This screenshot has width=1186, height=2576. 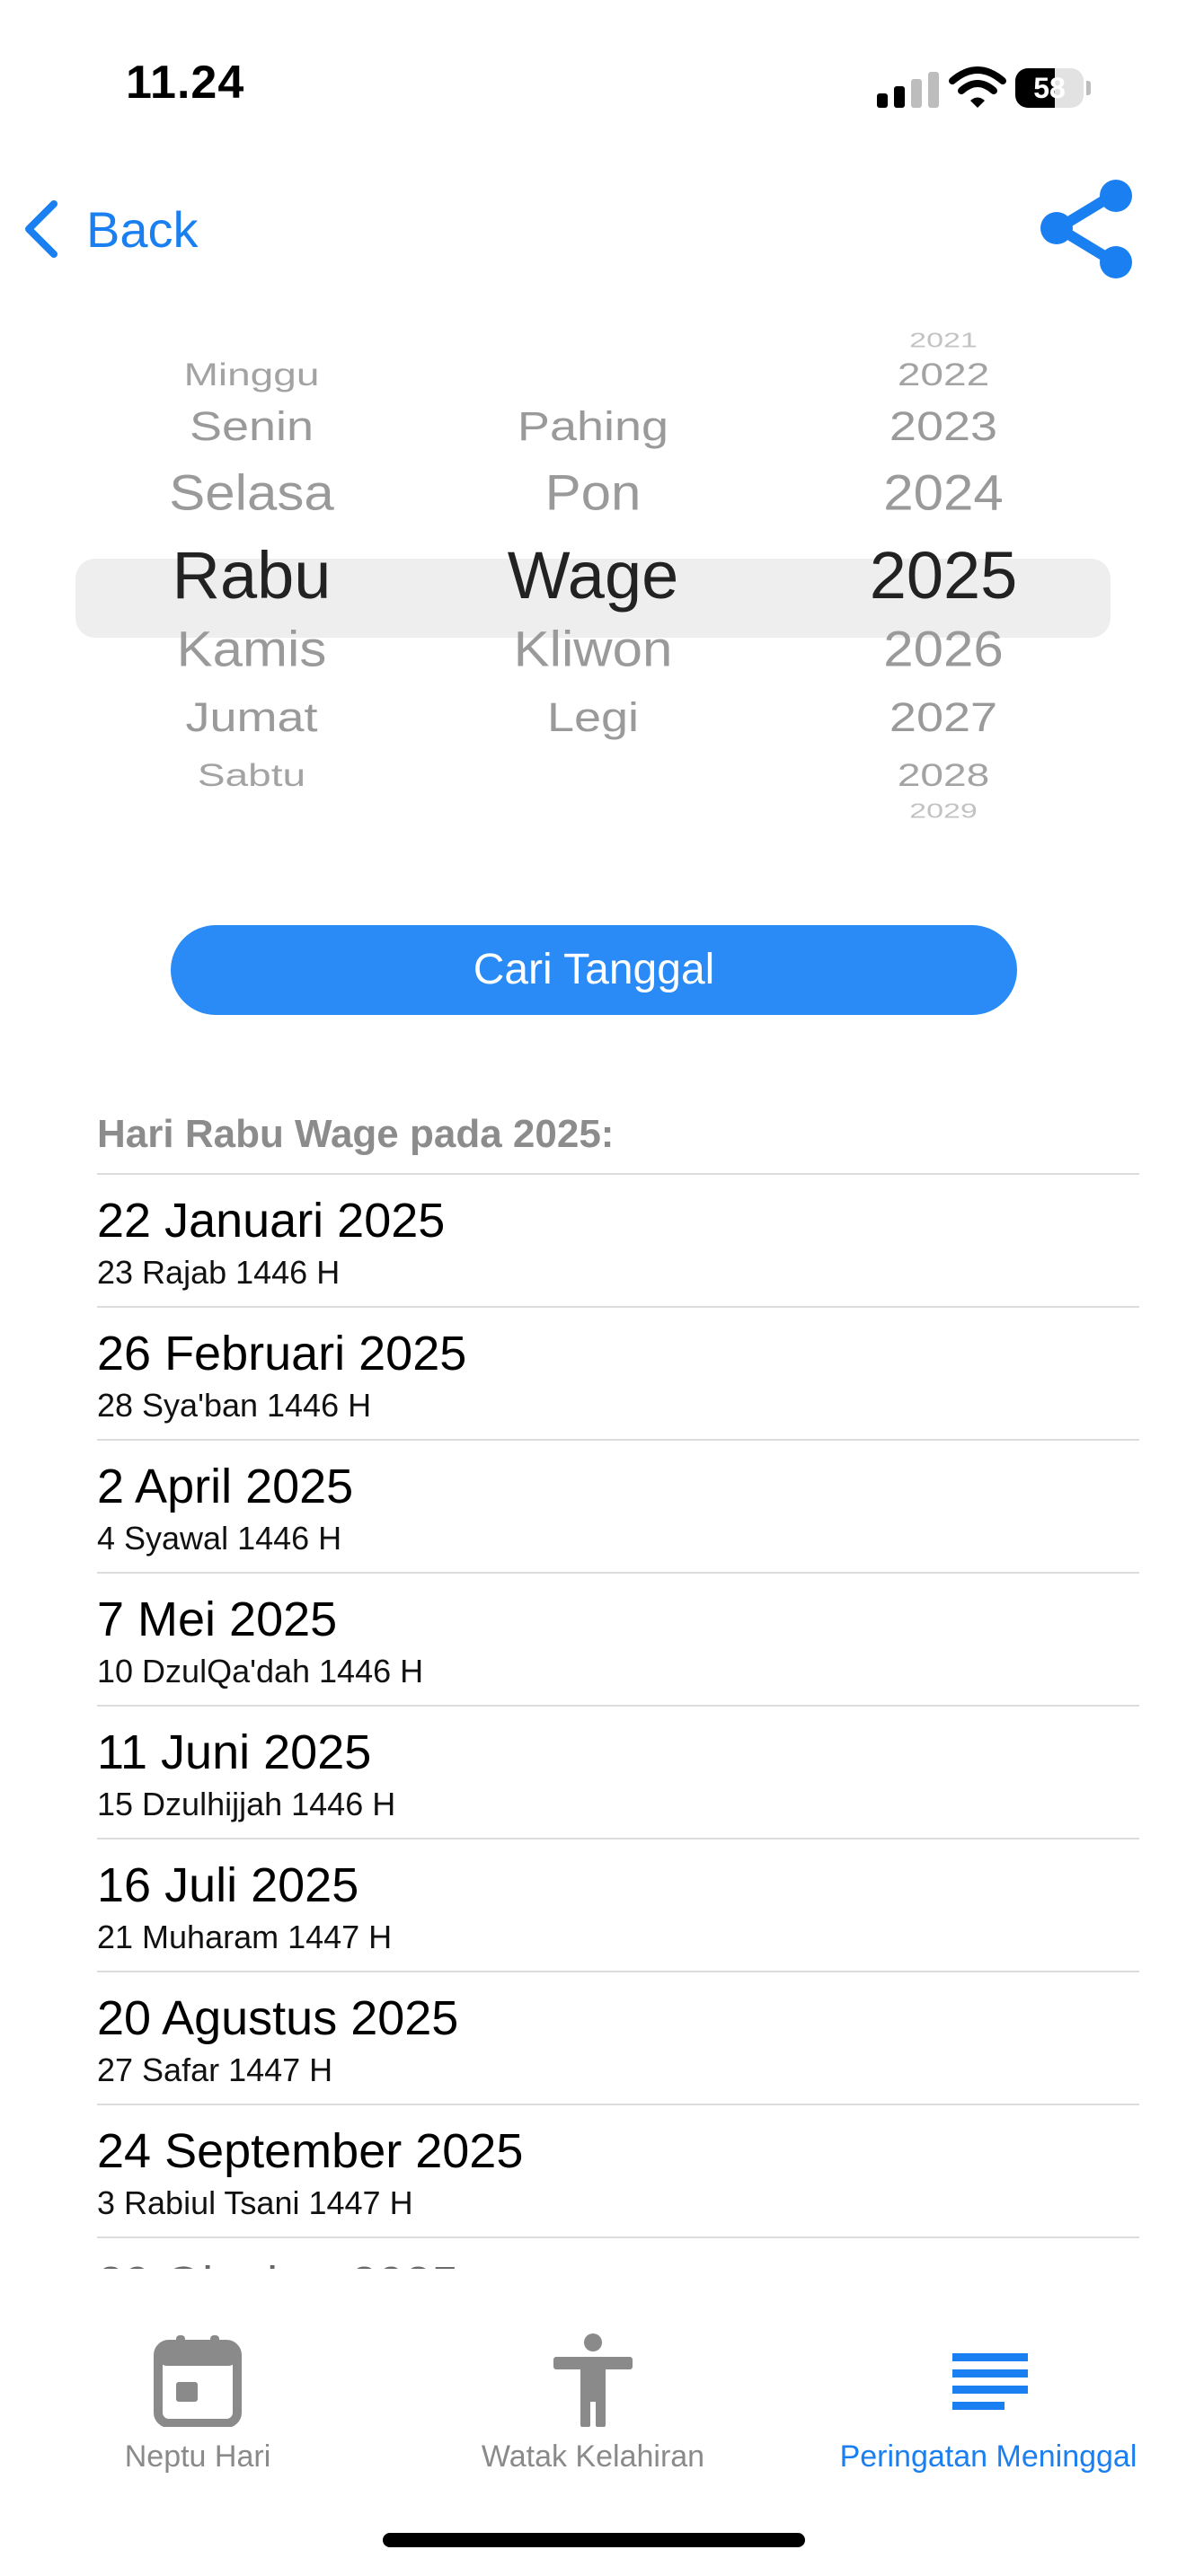 I want to click on hijri-date: 27 Safar 1447 H, so click(x=215, y=2069).